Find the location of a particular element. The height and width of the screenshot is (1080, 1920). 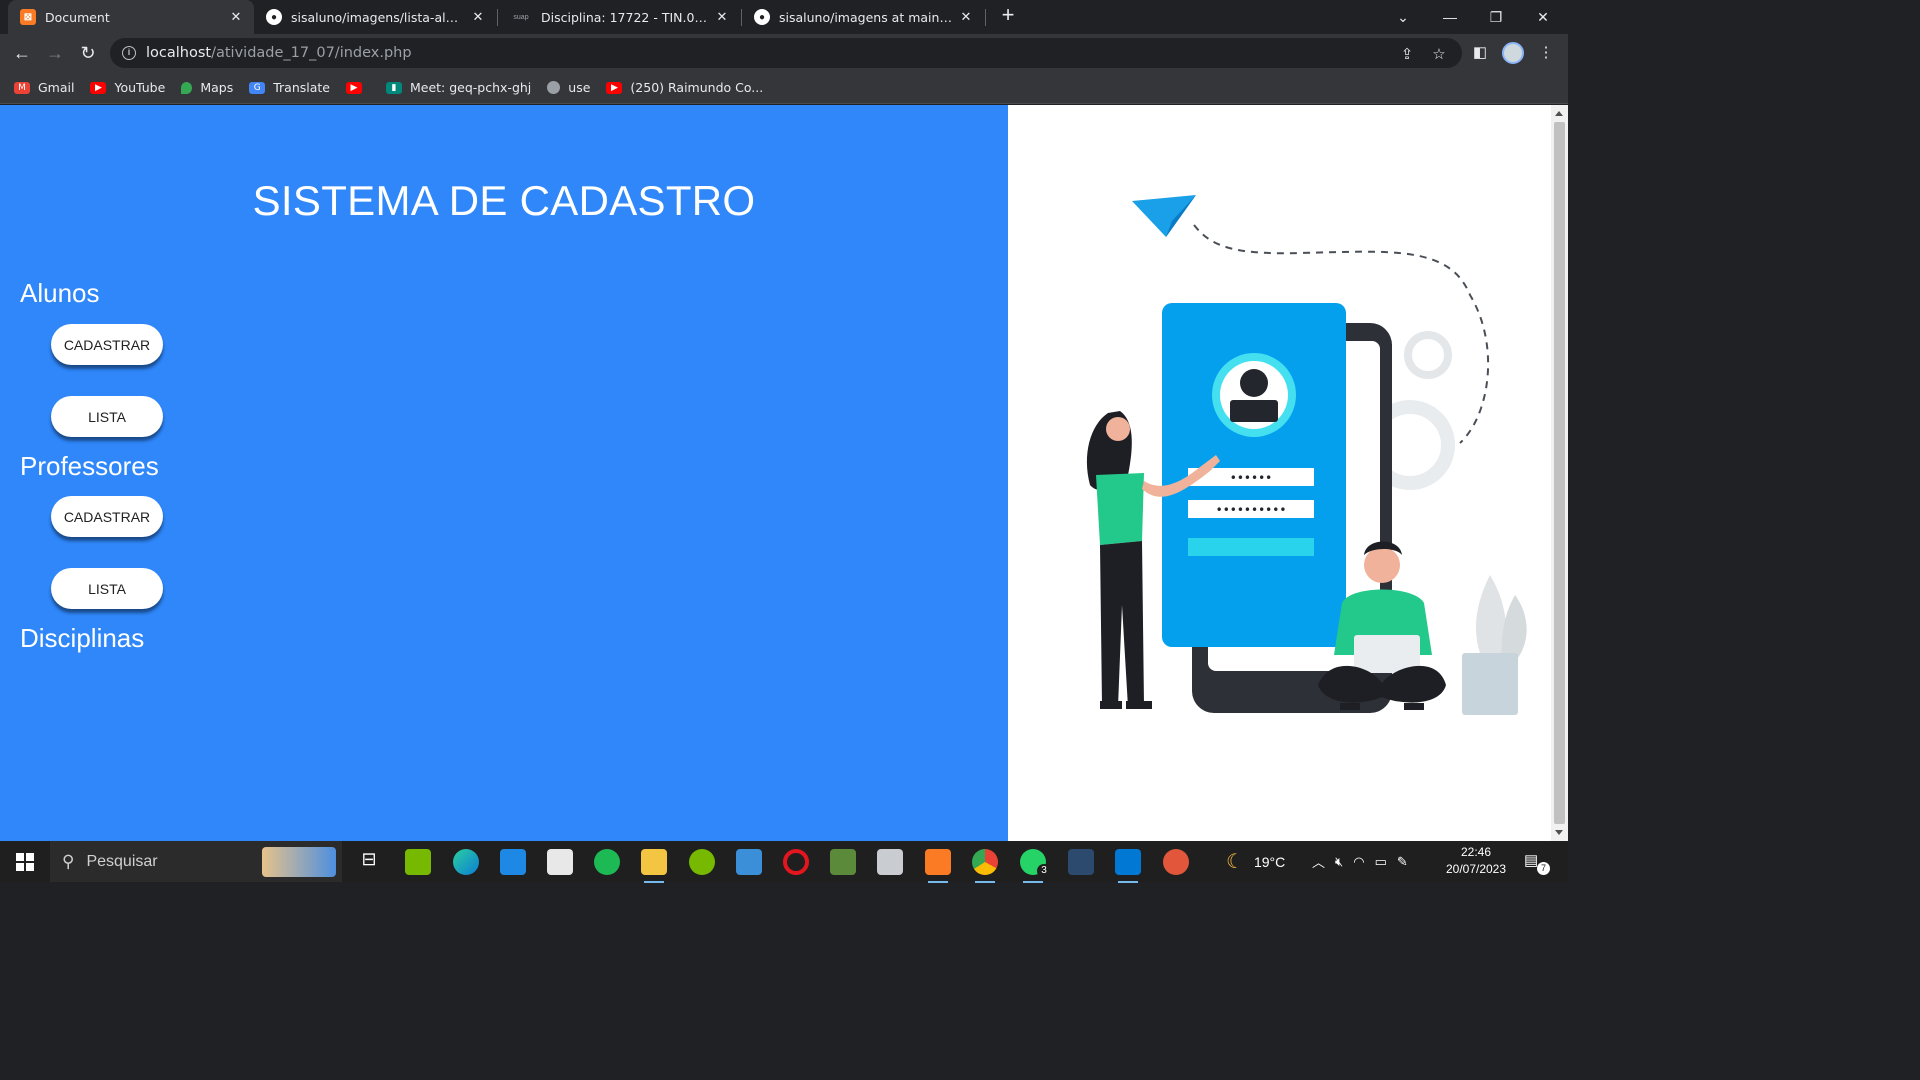

mail-icon is located at coordinates (513, 862).